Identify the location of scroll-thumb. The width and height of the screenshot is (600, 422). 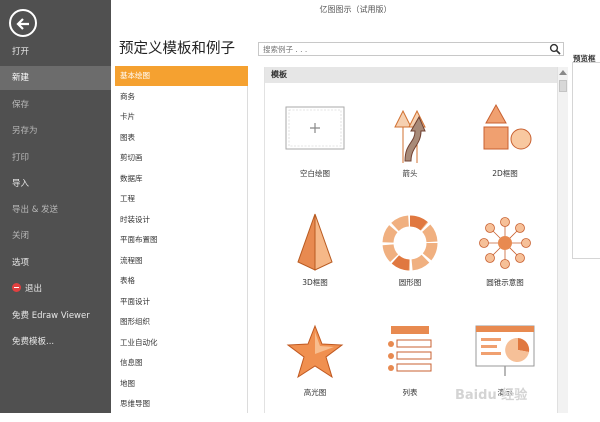
(563, 86).